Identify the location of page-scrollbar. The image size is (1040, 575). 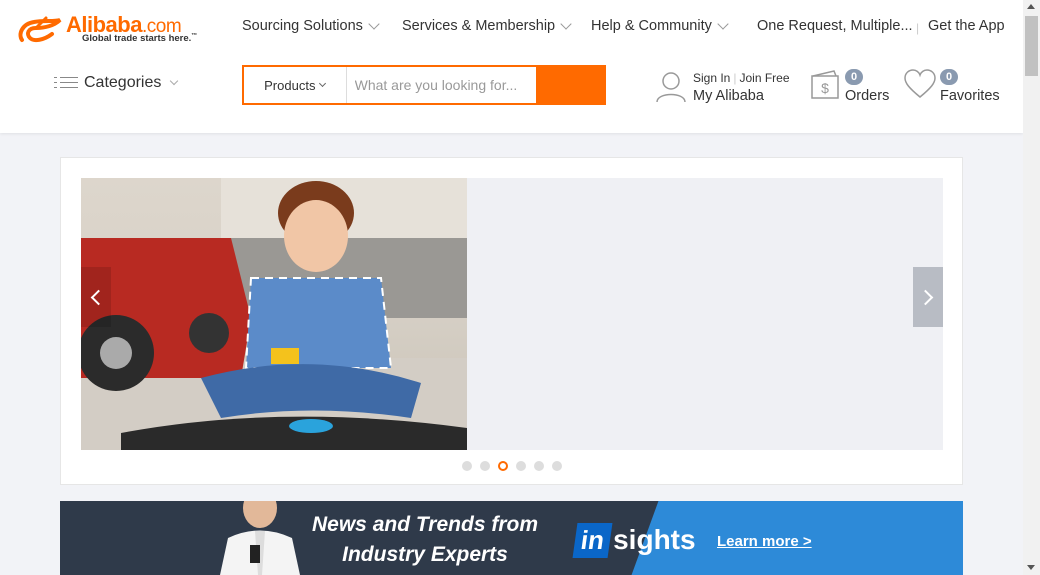
(1031, 287).